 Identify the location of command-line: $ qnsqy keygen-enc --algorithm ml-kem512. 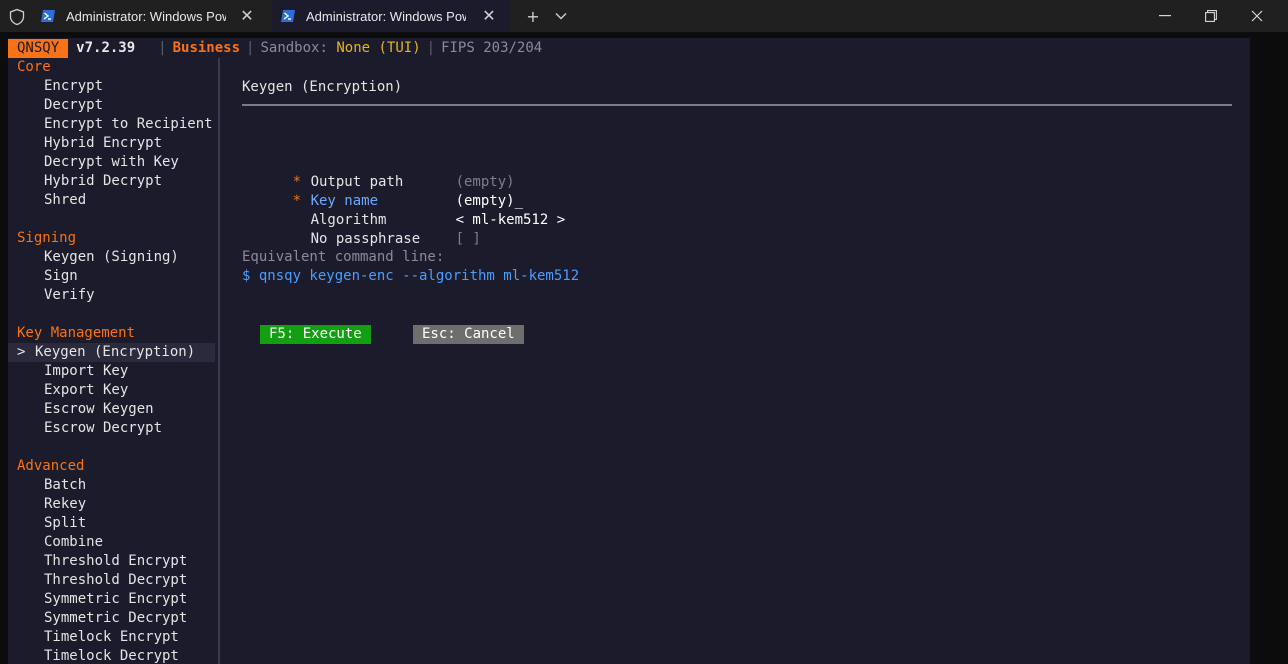
(411, 276).